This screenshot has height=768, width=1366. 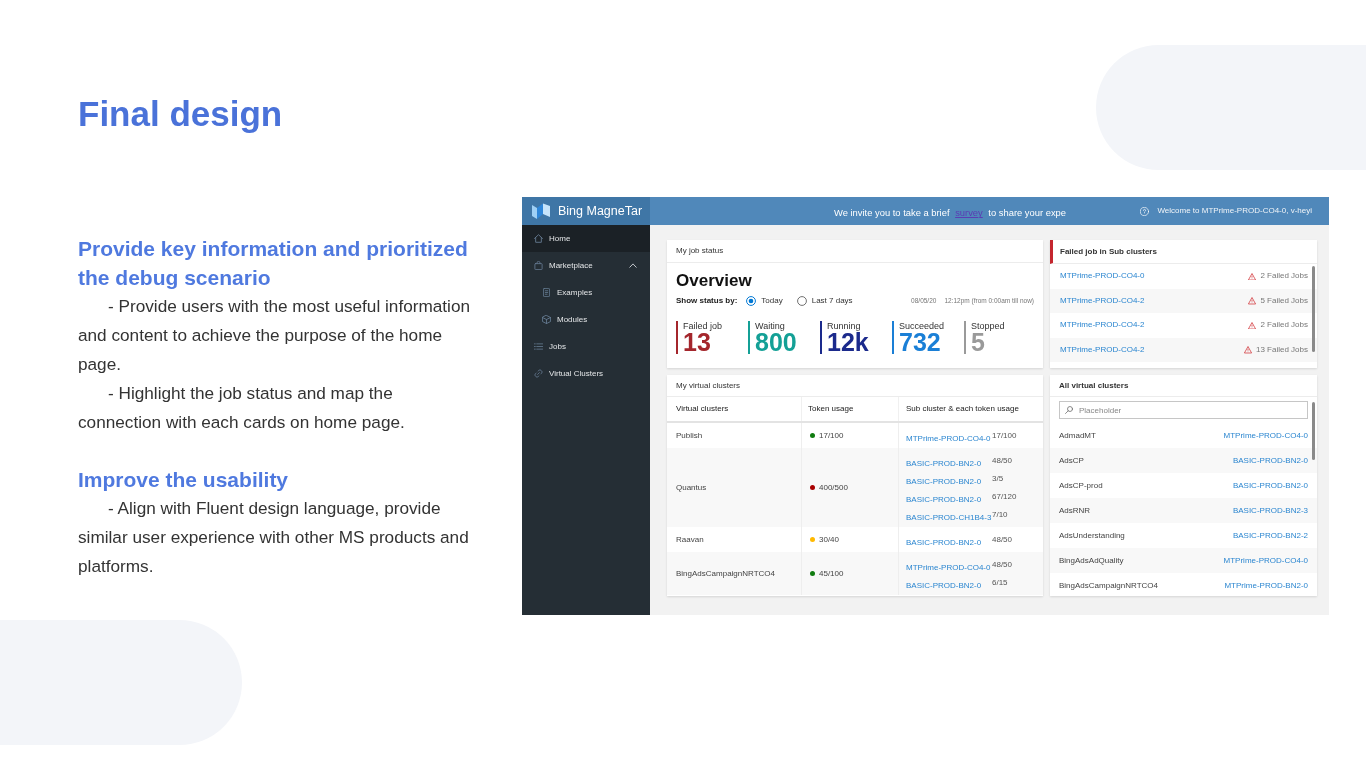 I want to click on help-icon, so click(x=1145, y=211).